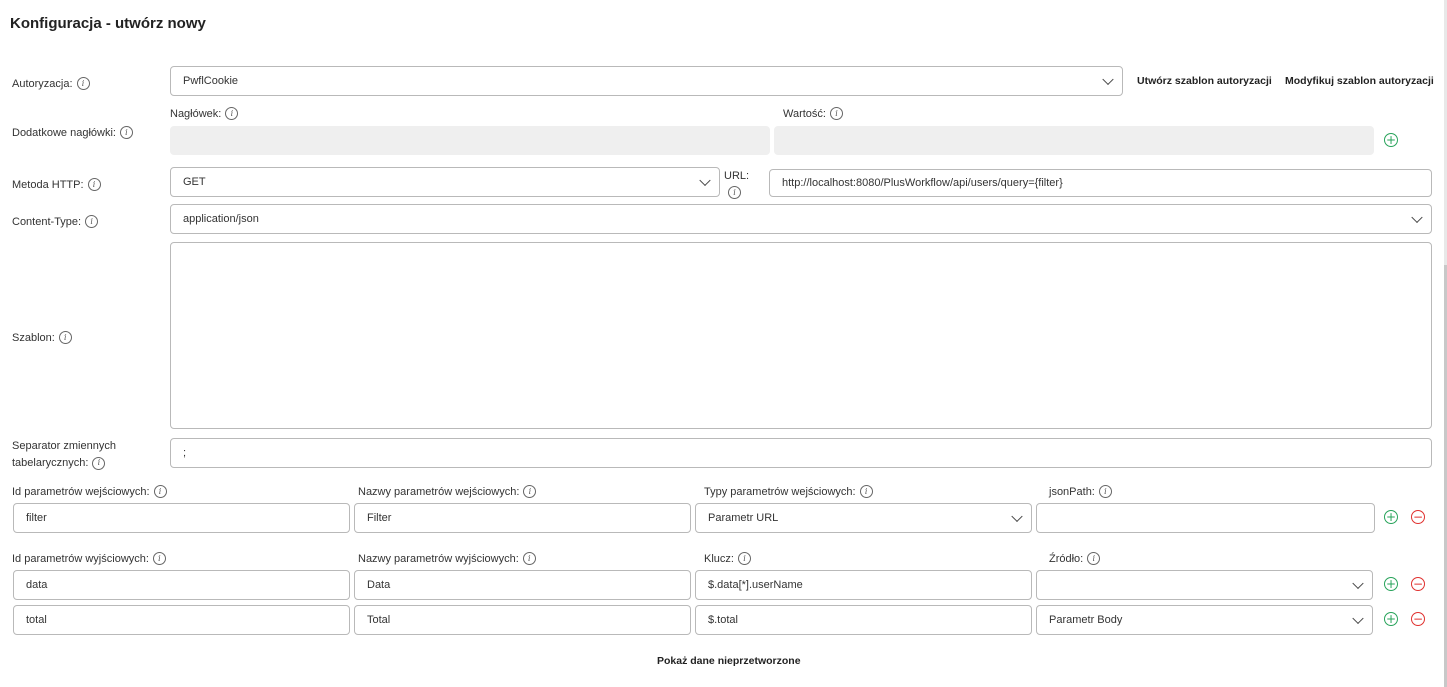  I want to click on output-id-value: total, so click(36, 620).